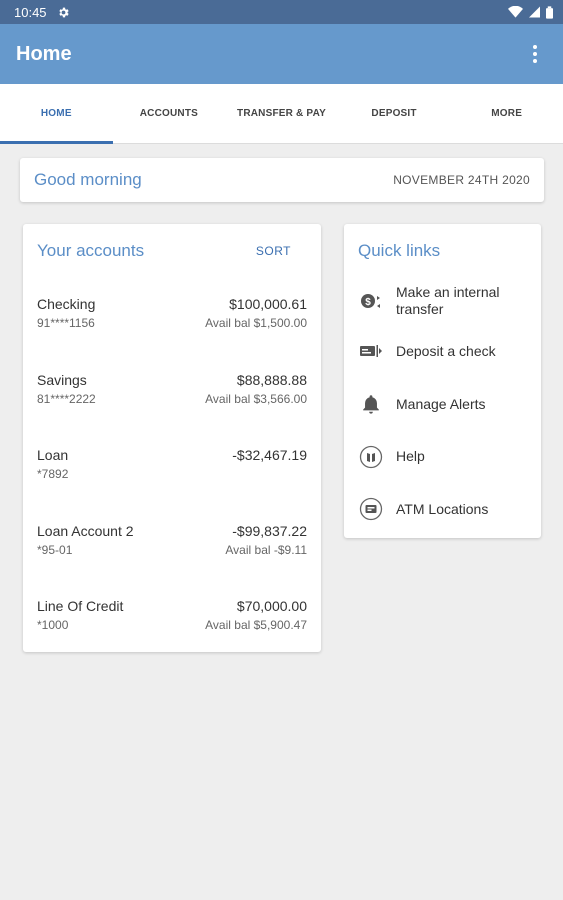  What do you see at coordinates (446, 350) in the screenshot?
I see `quick-link-label: Deposit a check` at bounding box center [446, 350].